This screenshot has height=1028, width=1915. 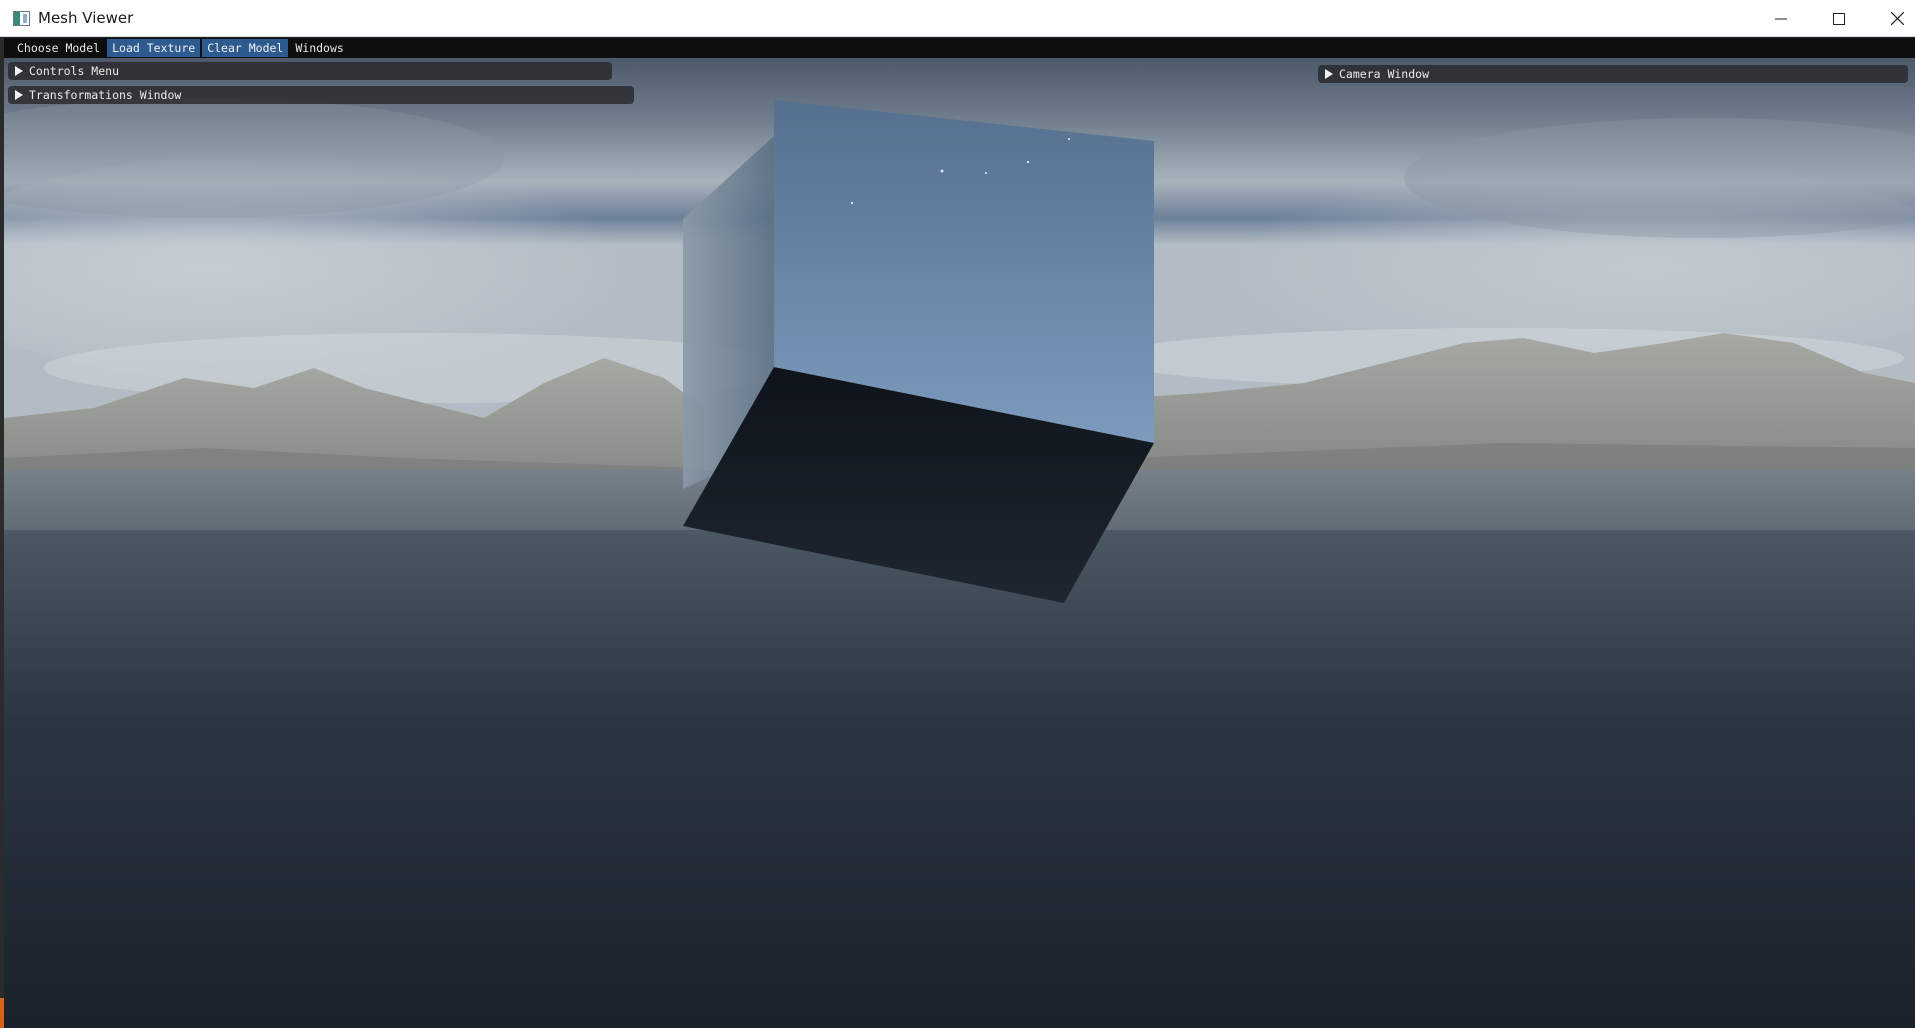 I want to click on close-icon, so click(x=1897, y=18).